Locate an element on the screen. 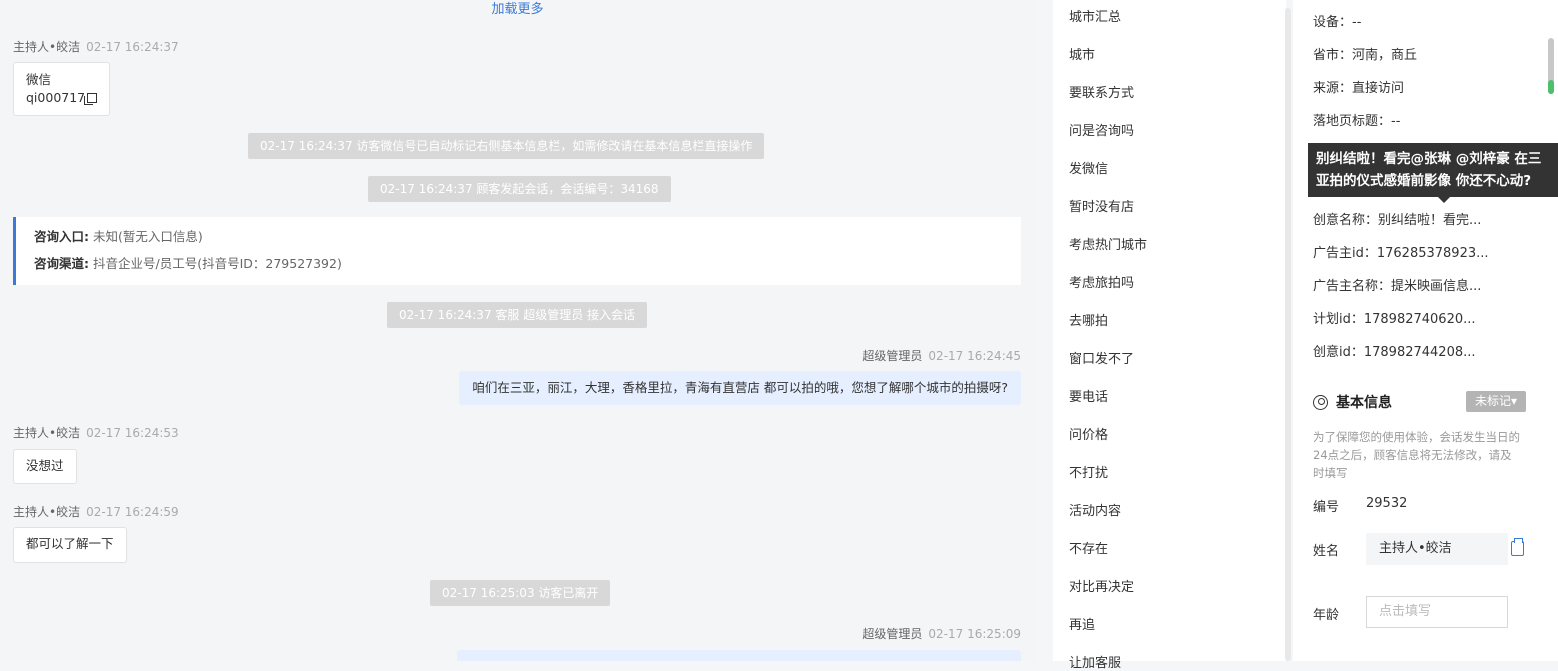  quick-reply-item: 窗口发不了 is located at coordinates (1101, 357).